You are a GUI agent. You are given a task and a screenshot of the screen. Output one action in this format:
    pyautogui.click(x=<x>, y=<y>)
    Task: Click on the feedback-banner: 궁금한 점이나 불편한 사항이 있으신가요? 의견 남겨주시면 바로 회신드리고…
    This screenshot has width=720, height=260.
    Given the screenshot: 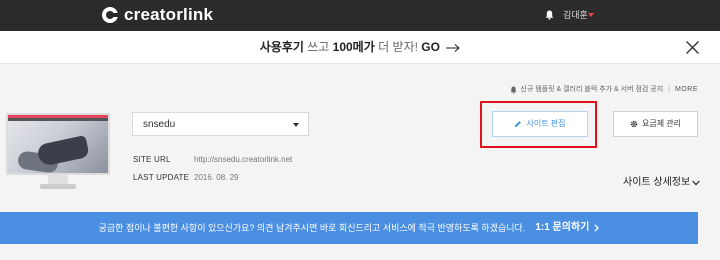 What is the action you would take?
    pyautogui.click(x=349, y=228)
    